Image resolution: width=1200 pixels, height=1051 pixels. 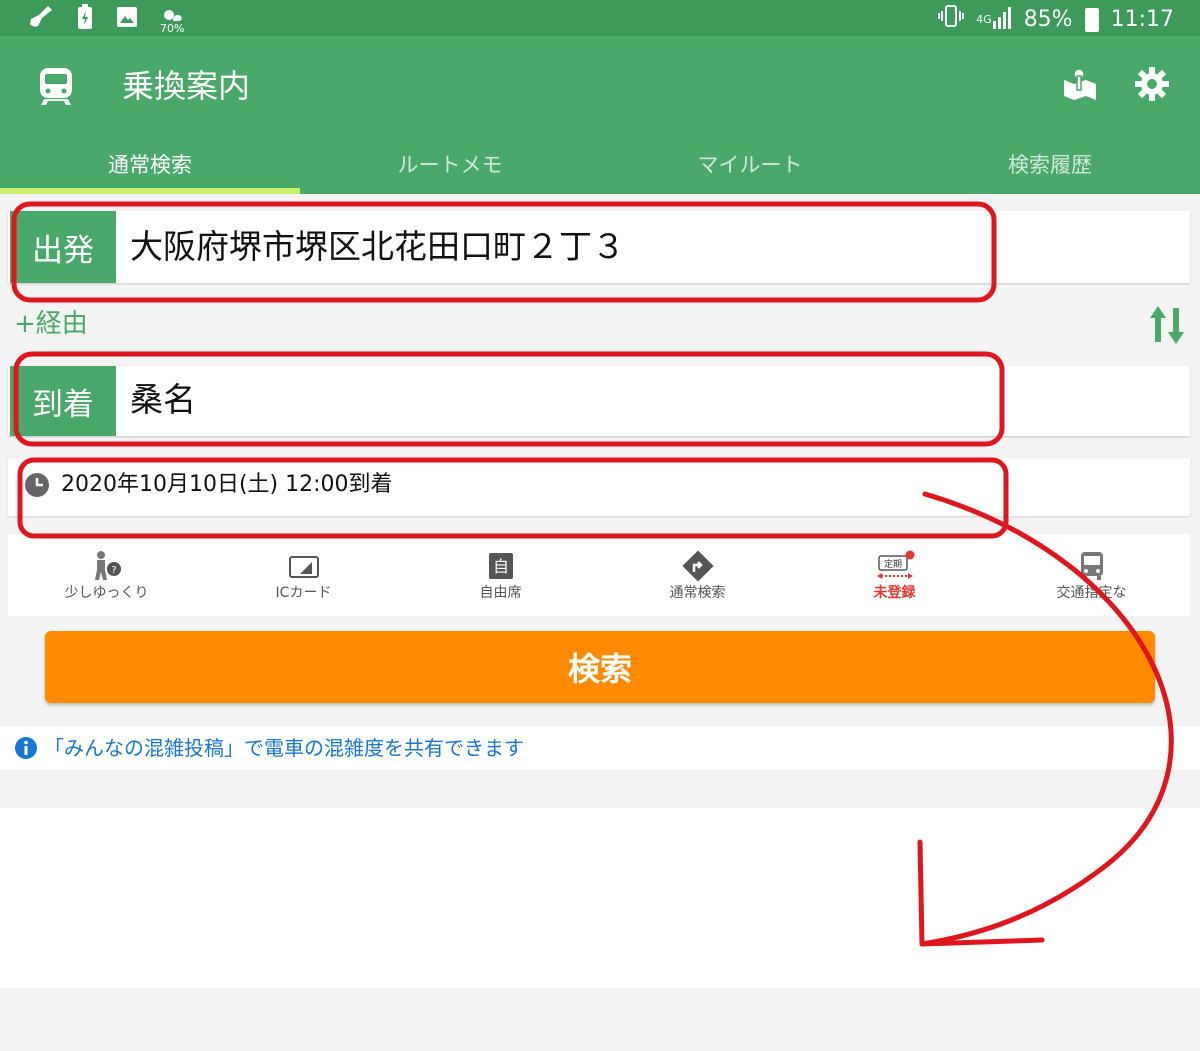 What do you see at coordinates (1080, 84) in the screenshot?
I see `map-pin-icon` at bounding box center [1080, 84].